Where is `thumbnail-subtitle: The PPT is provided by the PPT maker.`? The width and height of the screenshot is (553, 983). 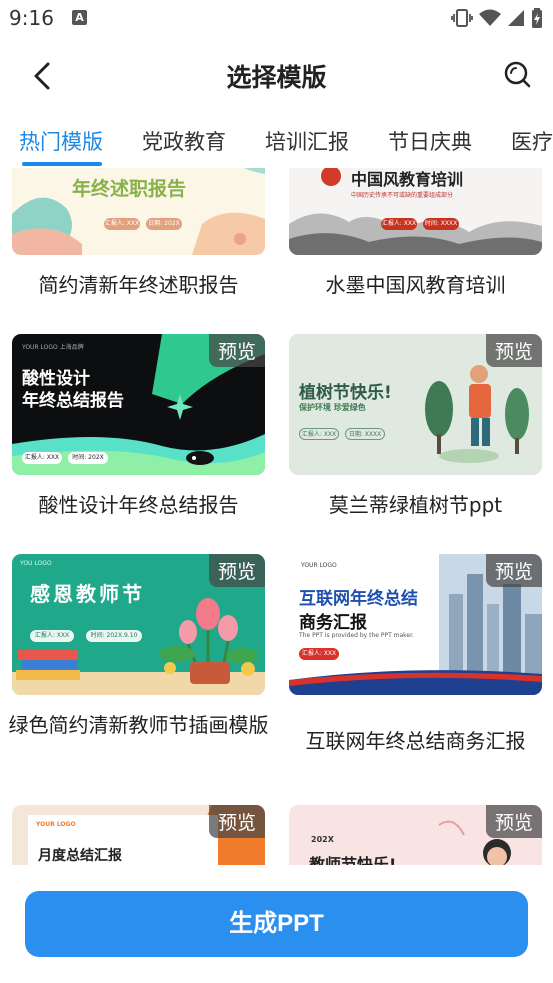
thumbnail-subtitle: The PPT is provided by the PPT maker. is located at coordinates (356, 635).